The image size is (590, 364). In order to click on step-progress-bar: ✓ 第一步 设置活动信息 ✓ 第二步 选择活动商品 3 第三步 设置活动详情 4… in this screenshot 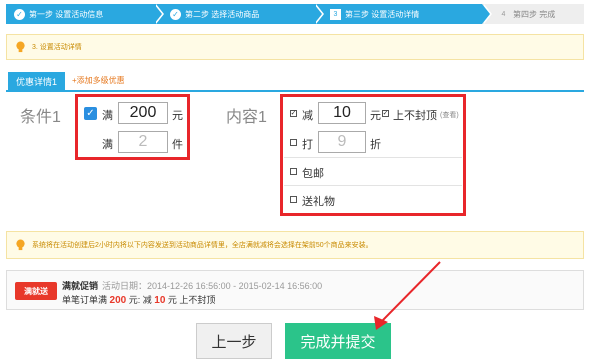, I will do `click(295, 14)`.